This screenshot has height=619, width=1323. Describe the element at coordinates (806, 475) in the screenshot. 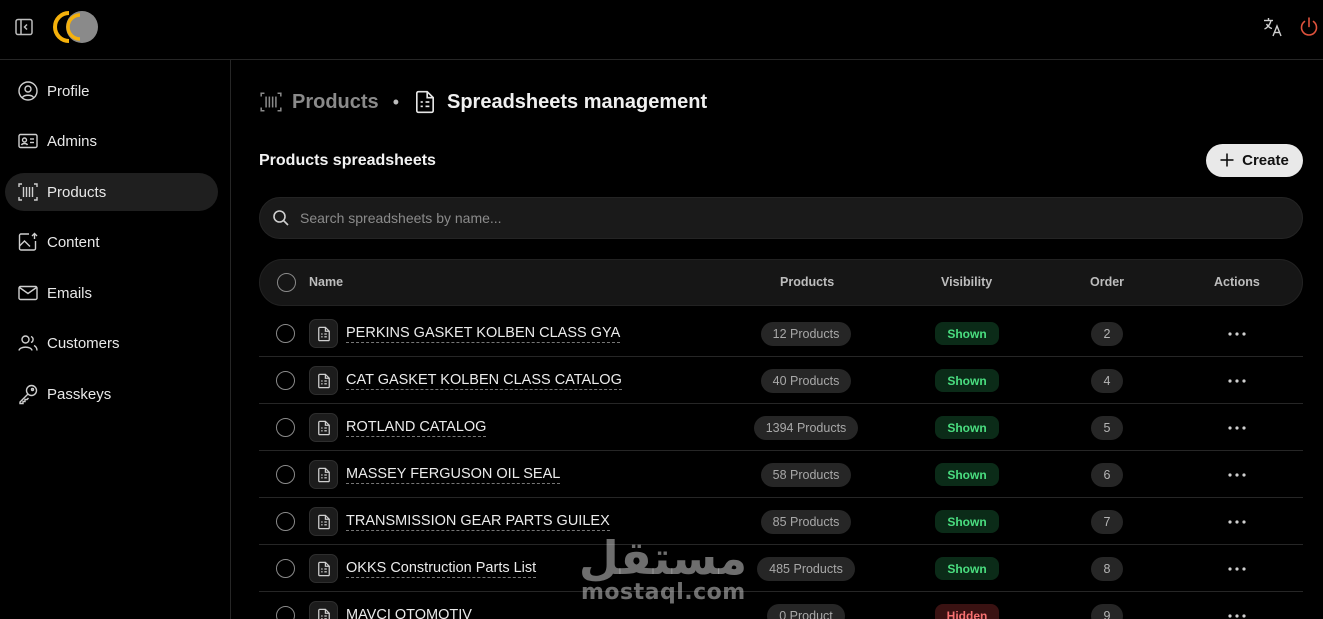

I see `products-count-badge: 58 Products` at that location.